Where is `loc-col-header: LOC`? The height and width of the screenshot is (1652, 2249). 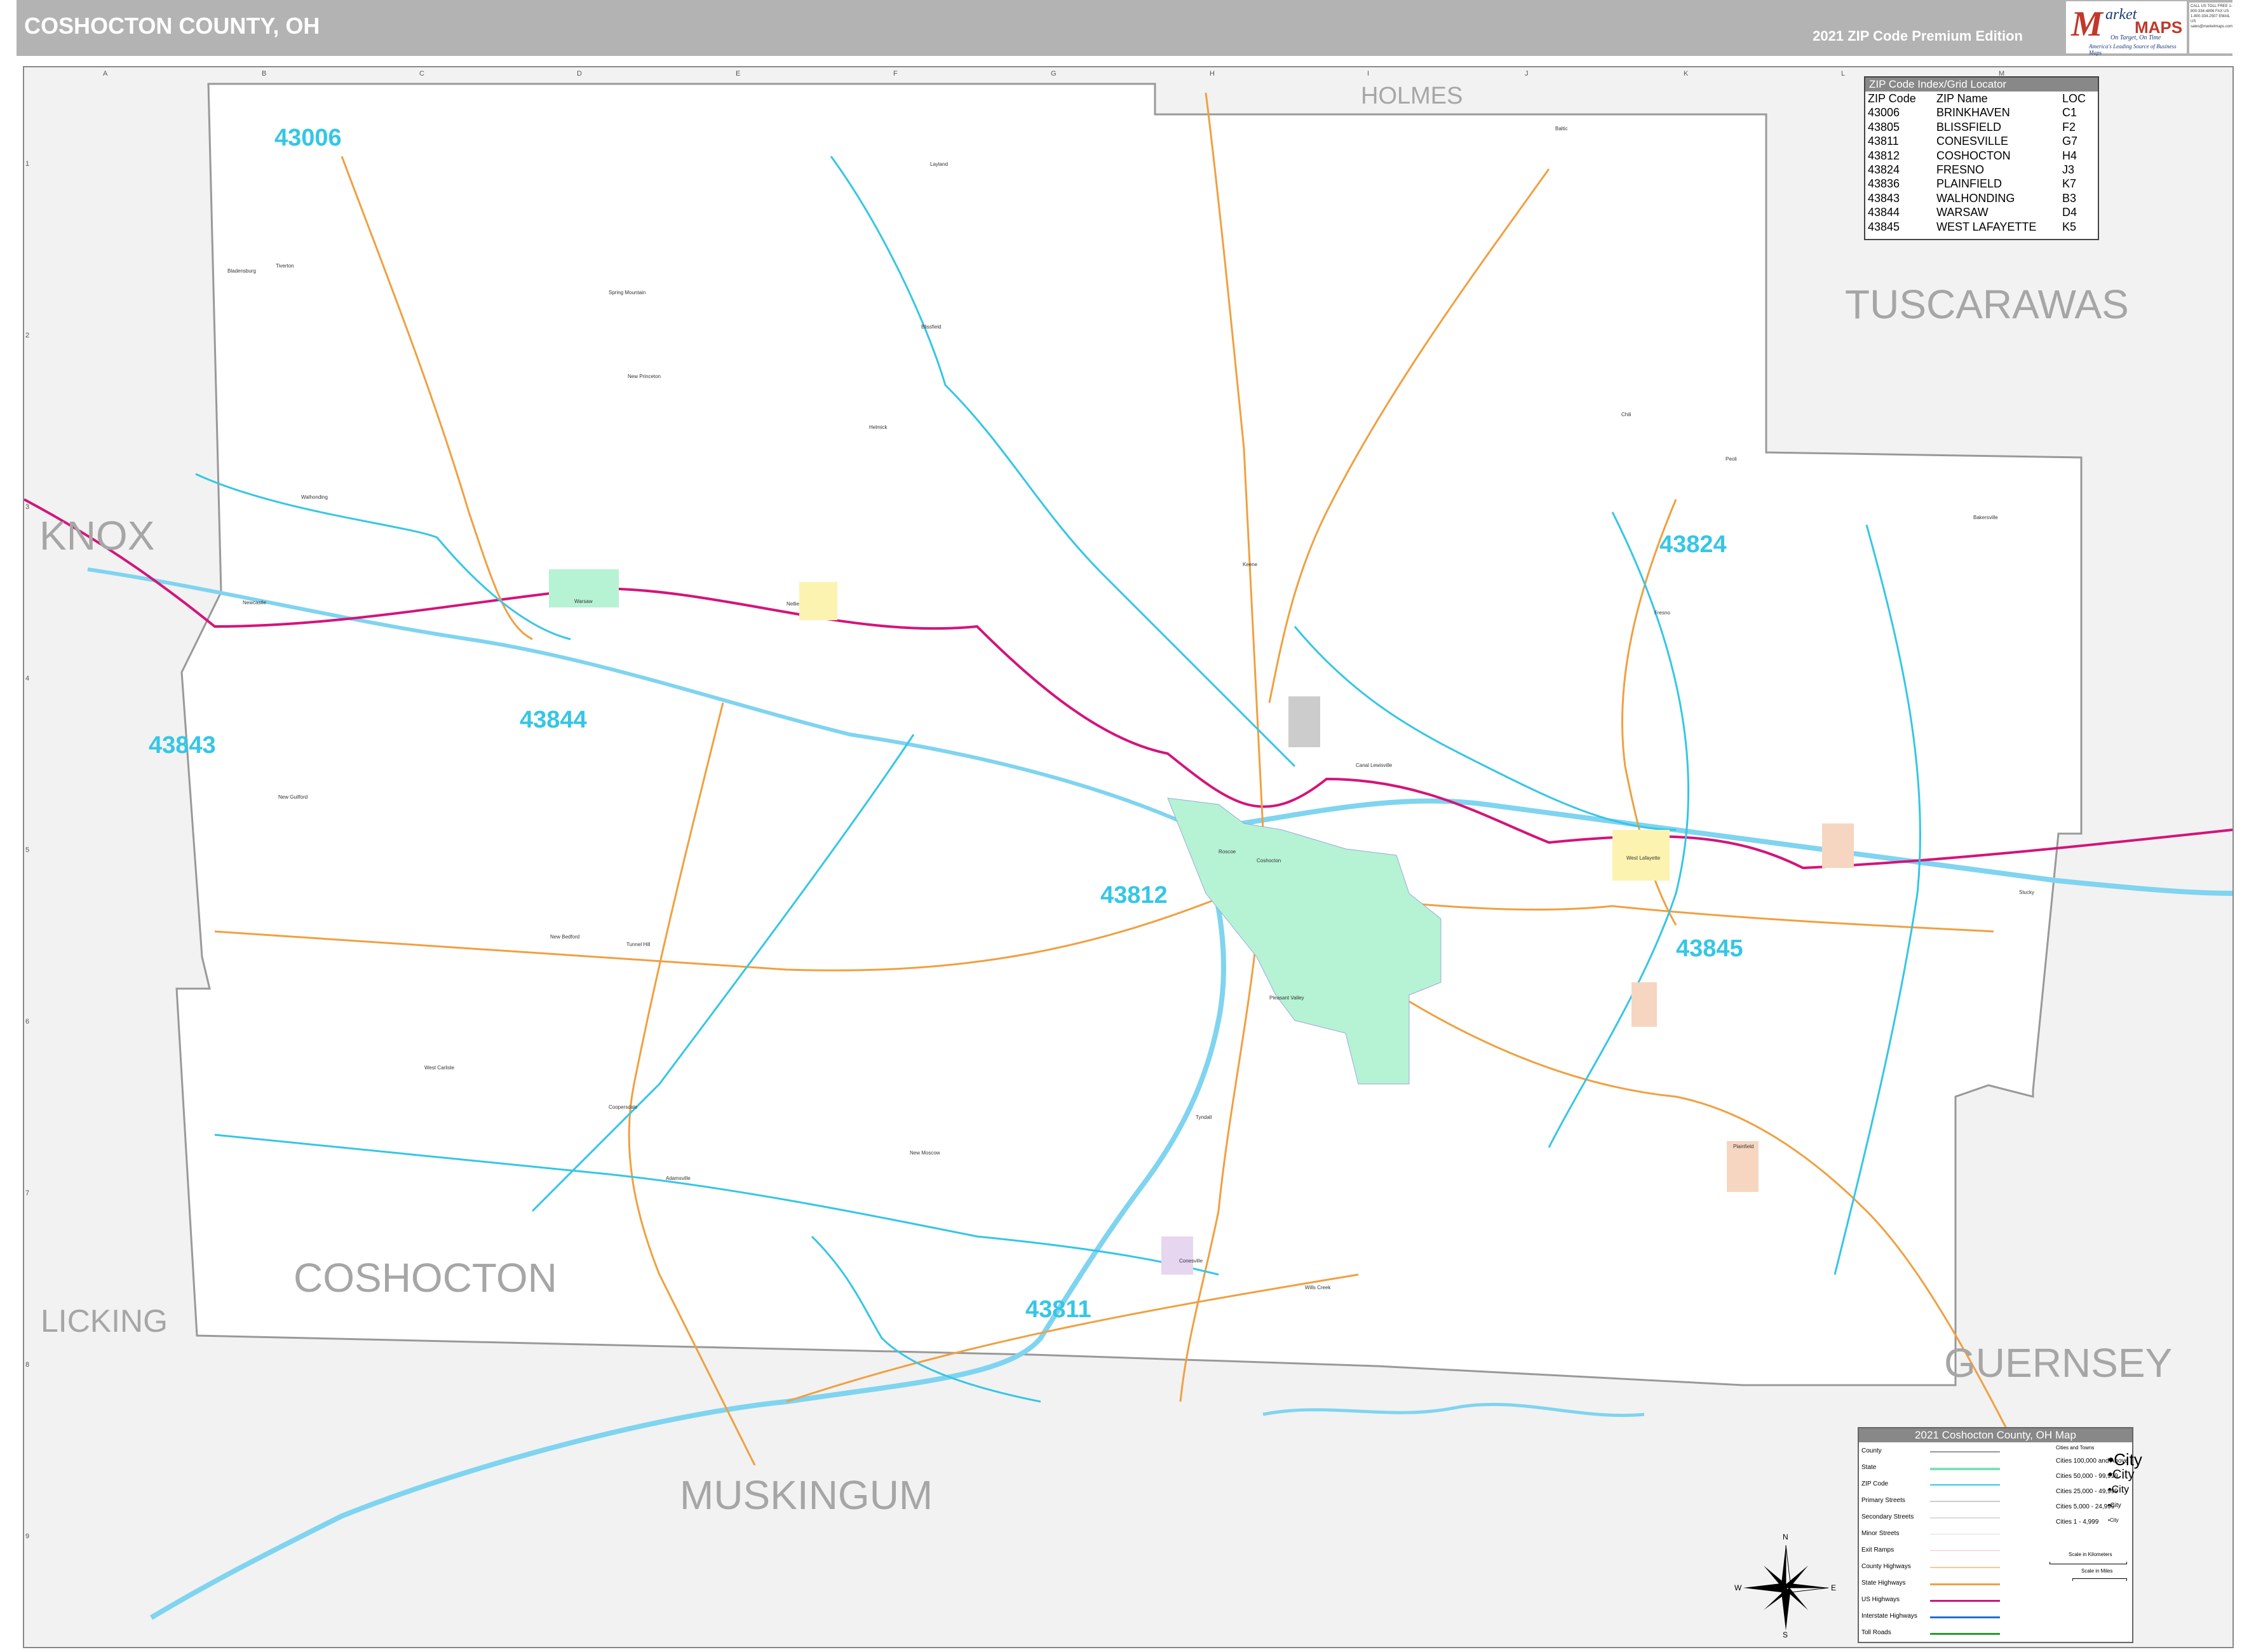 loc-col-header: LOC is located at coordinates (2074, 99).